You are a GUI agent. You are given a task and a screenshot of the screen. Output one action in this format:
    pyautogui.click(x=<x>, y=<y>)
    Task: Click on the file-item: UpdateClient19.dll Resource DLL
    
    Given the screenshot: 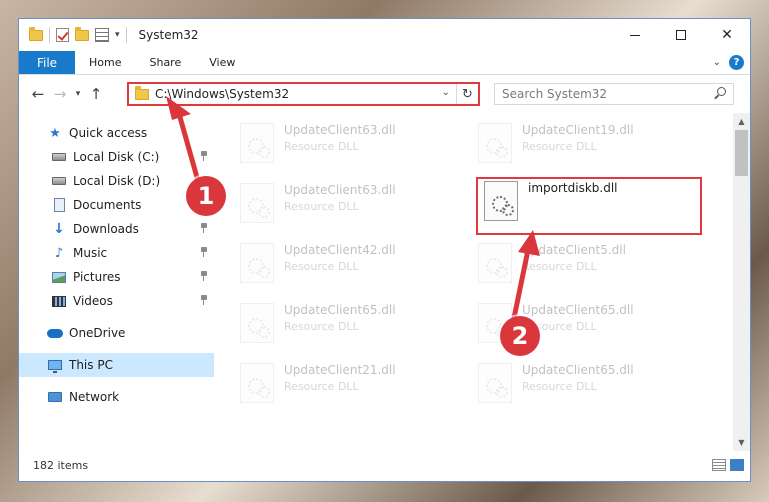 What is the action you would take?
    pyautogui.click(x=572, y=144)
    